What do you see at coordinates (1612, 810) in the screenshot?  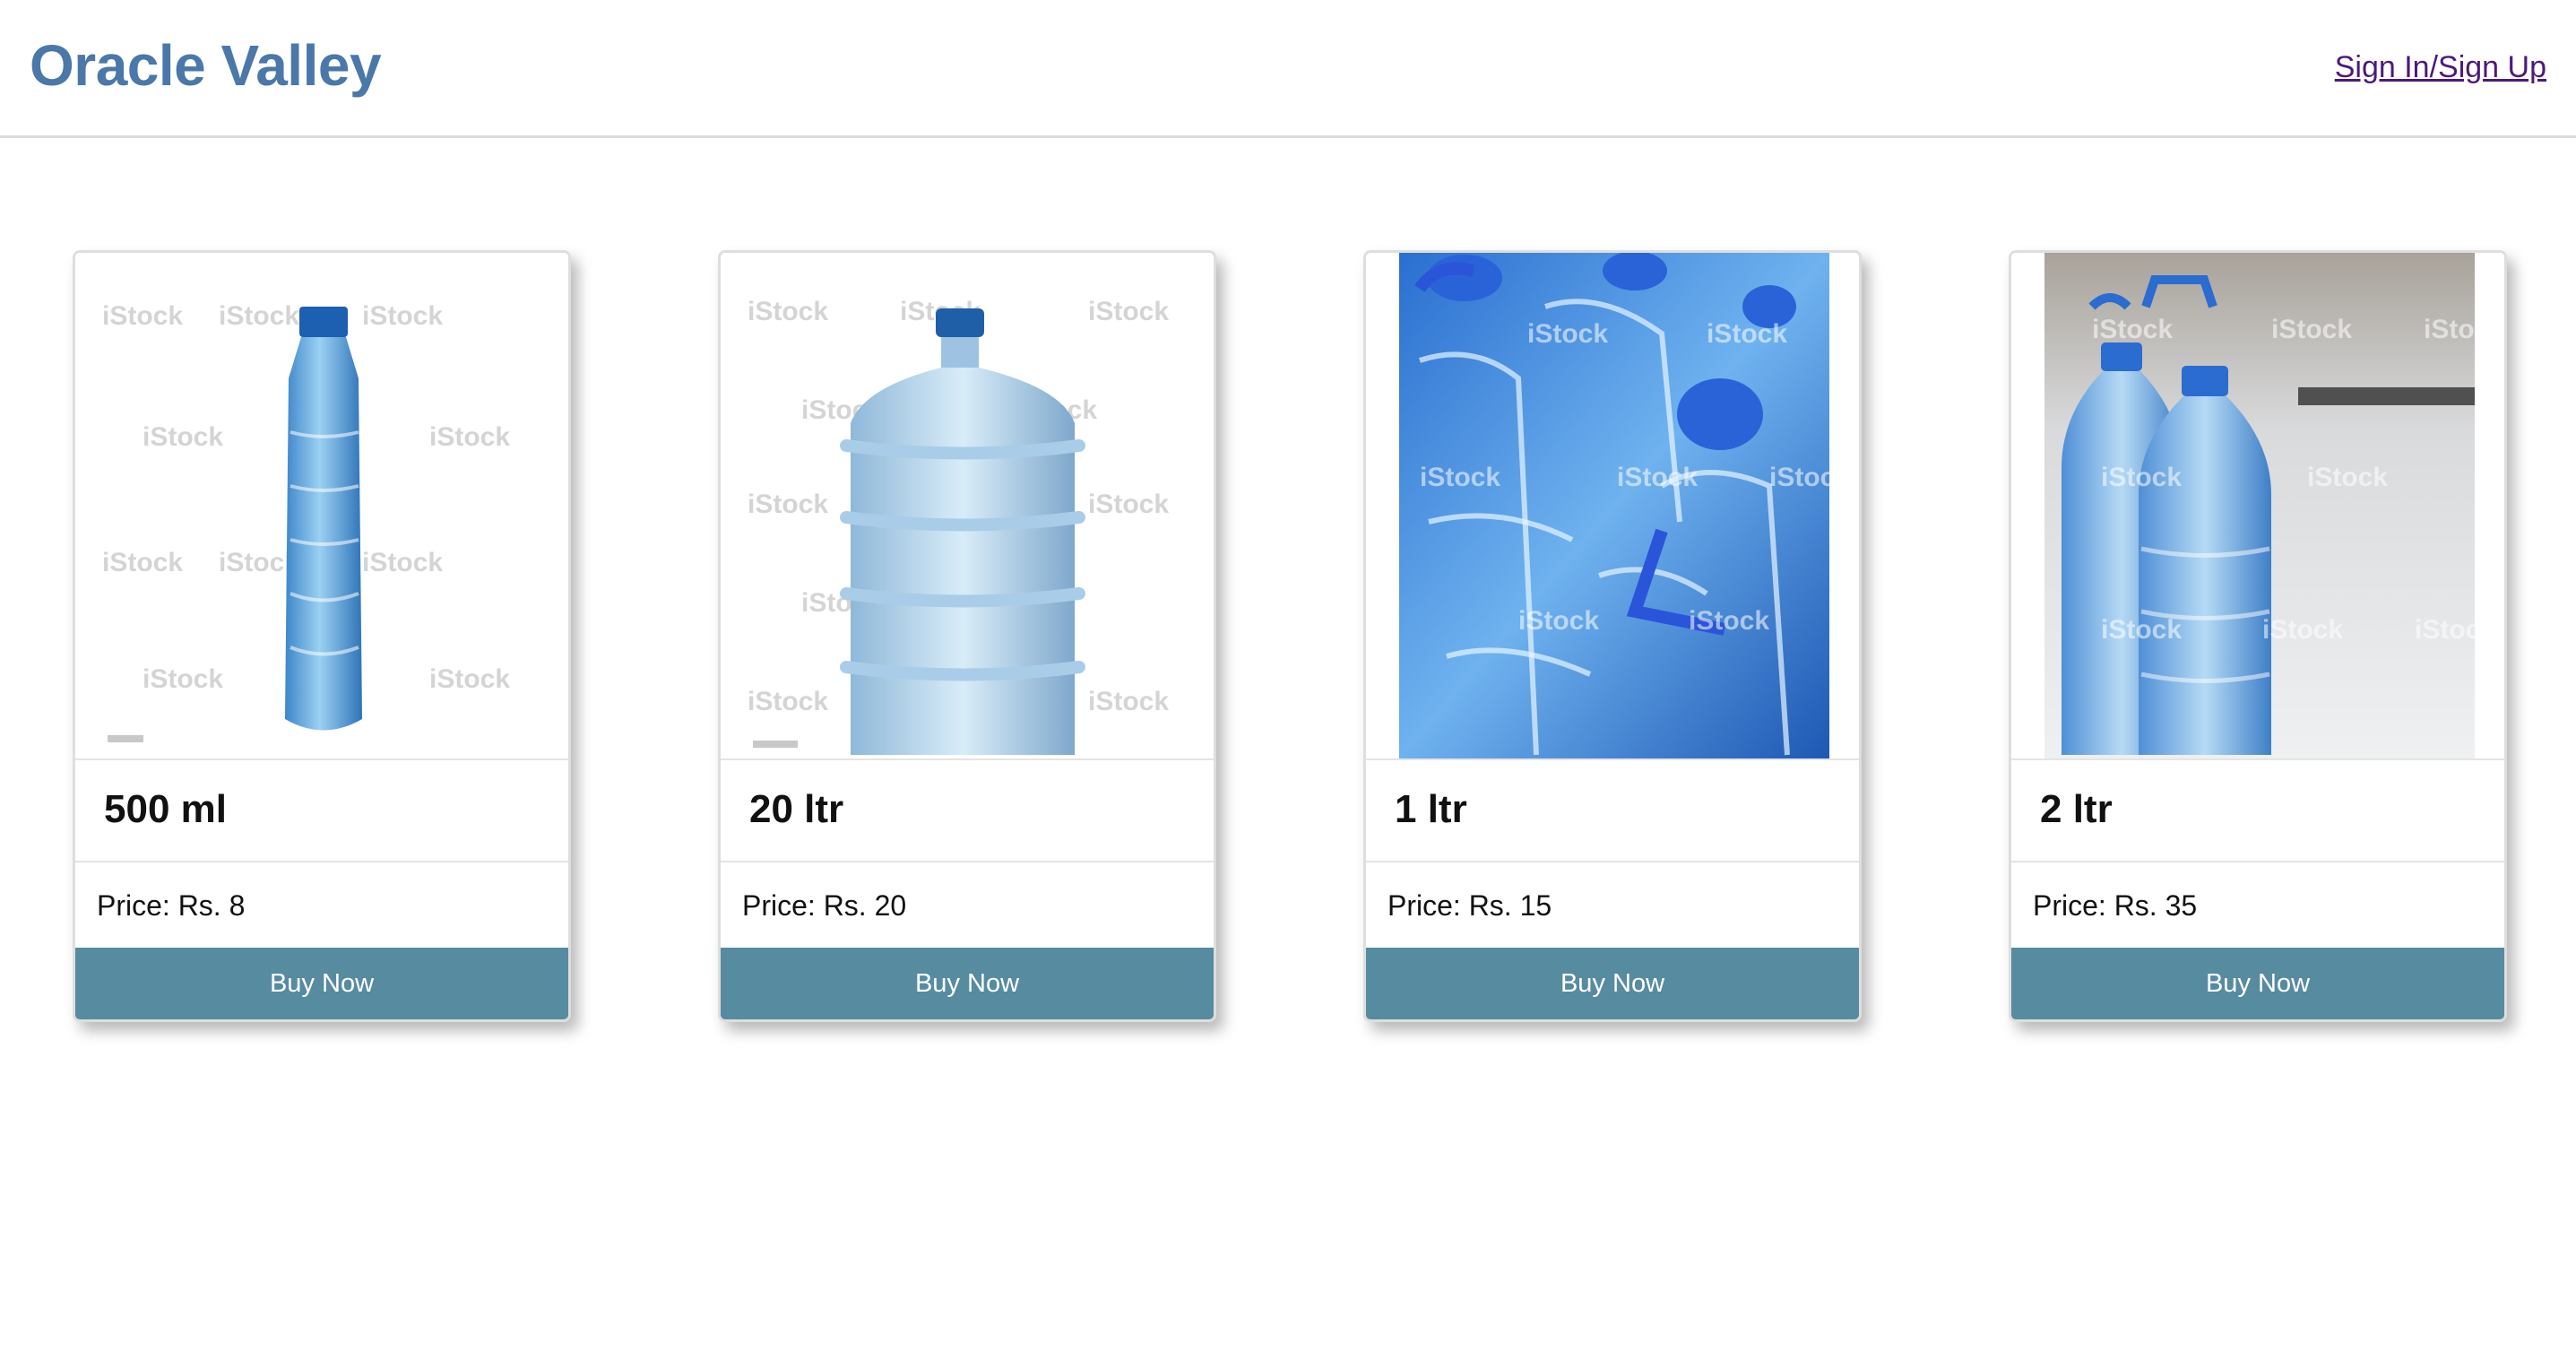 I see `product-name-row: 1 ltr` at bounding box center [1612, 810].